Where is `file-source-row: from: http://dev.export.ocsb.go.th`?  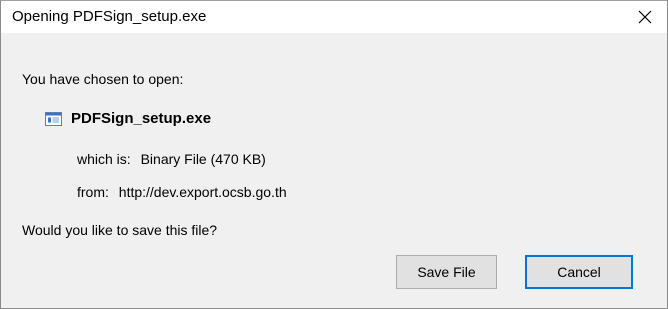 file-source-row: from: http://dev.export.ocsb.go.th is located at coordinates (182, 192).